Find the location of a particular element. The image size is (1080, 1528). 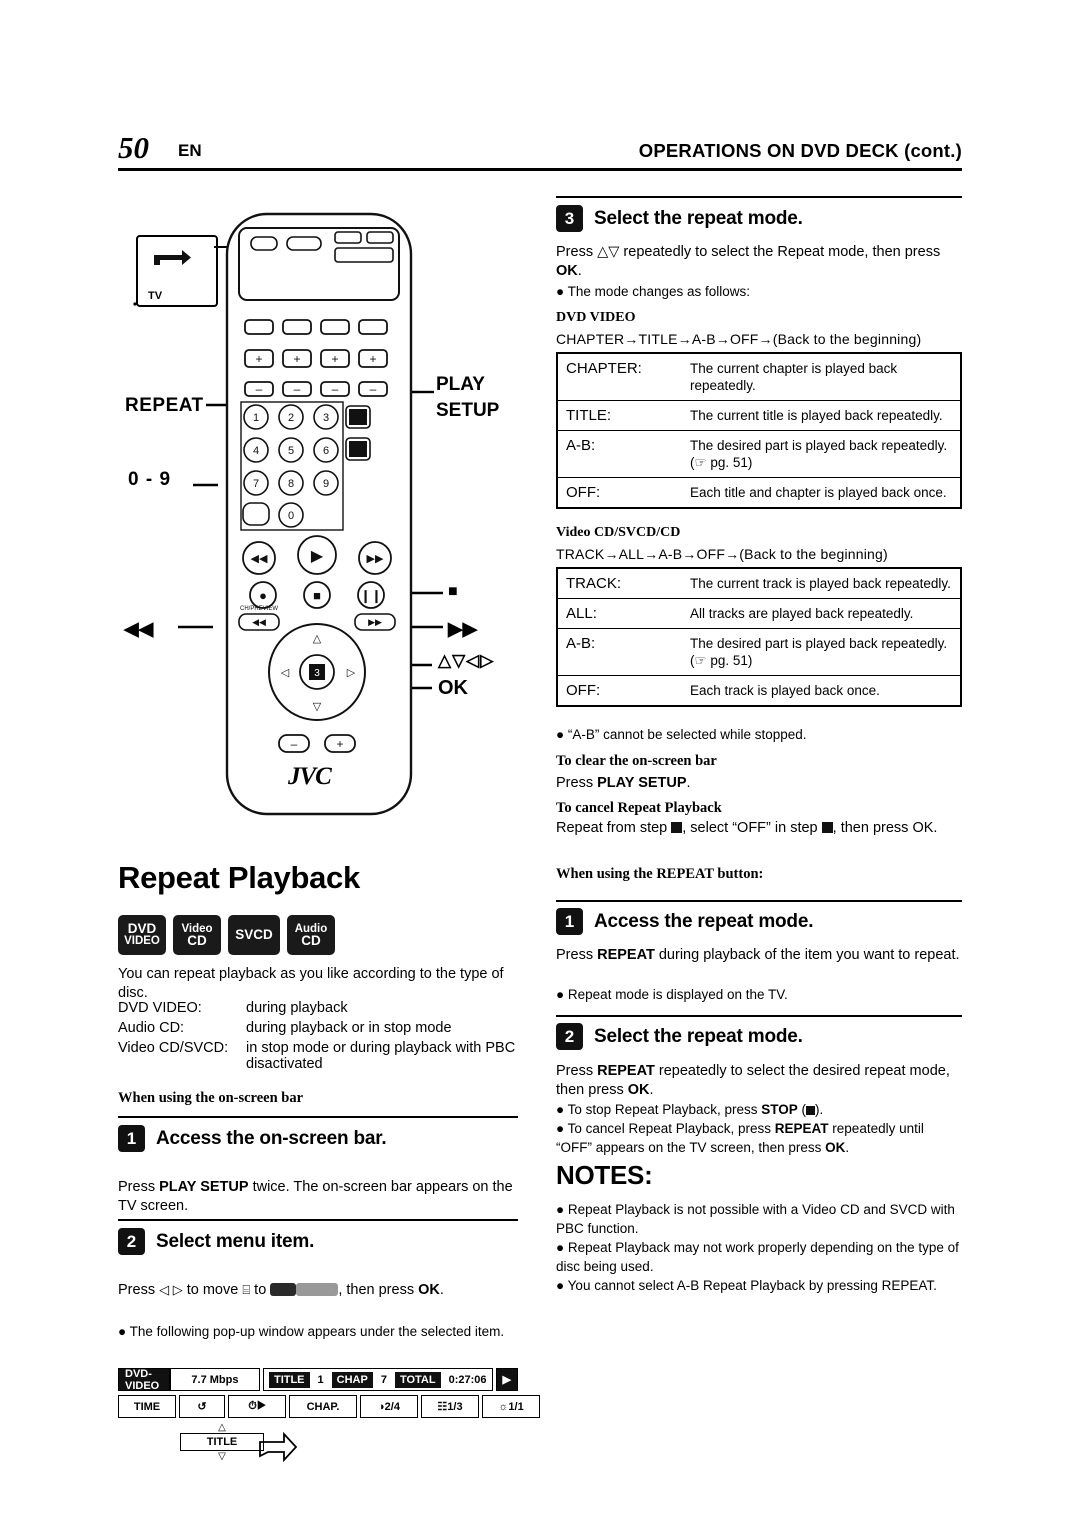

mode-desc: All tracks are played back repeatedly. is located at coordinates (821, 613).